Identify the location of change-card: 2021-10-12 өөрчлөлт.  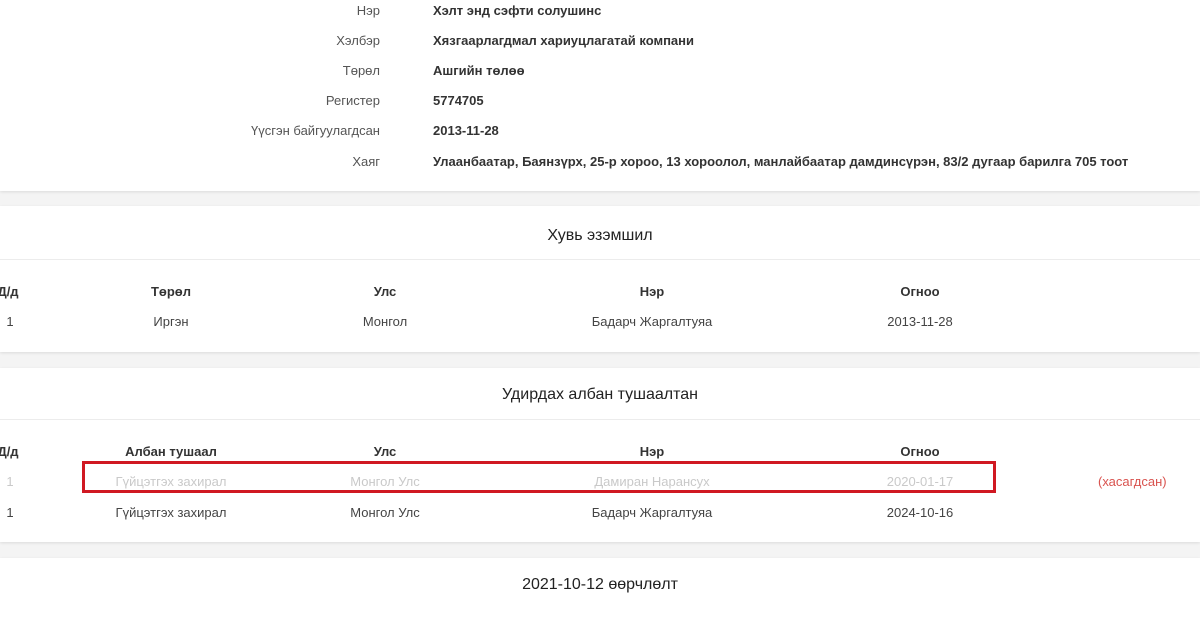
(600, 588).